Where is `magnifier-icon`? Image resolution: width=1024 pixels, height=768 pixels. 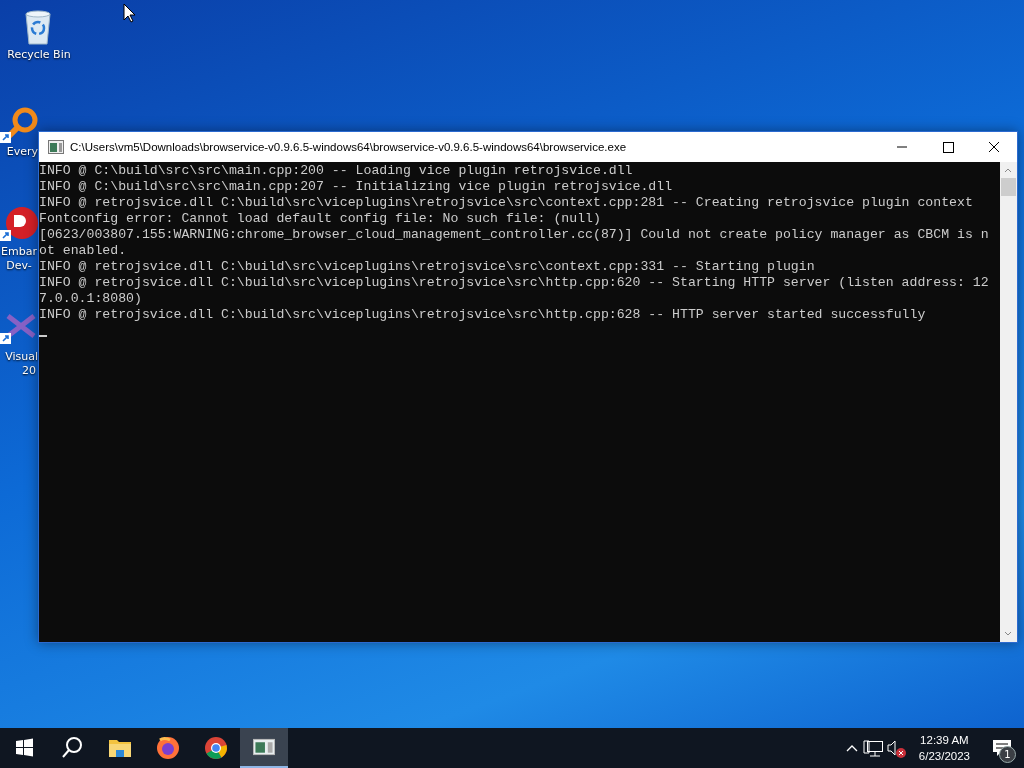
magnifier-icon is located at coordinates (19, 125).